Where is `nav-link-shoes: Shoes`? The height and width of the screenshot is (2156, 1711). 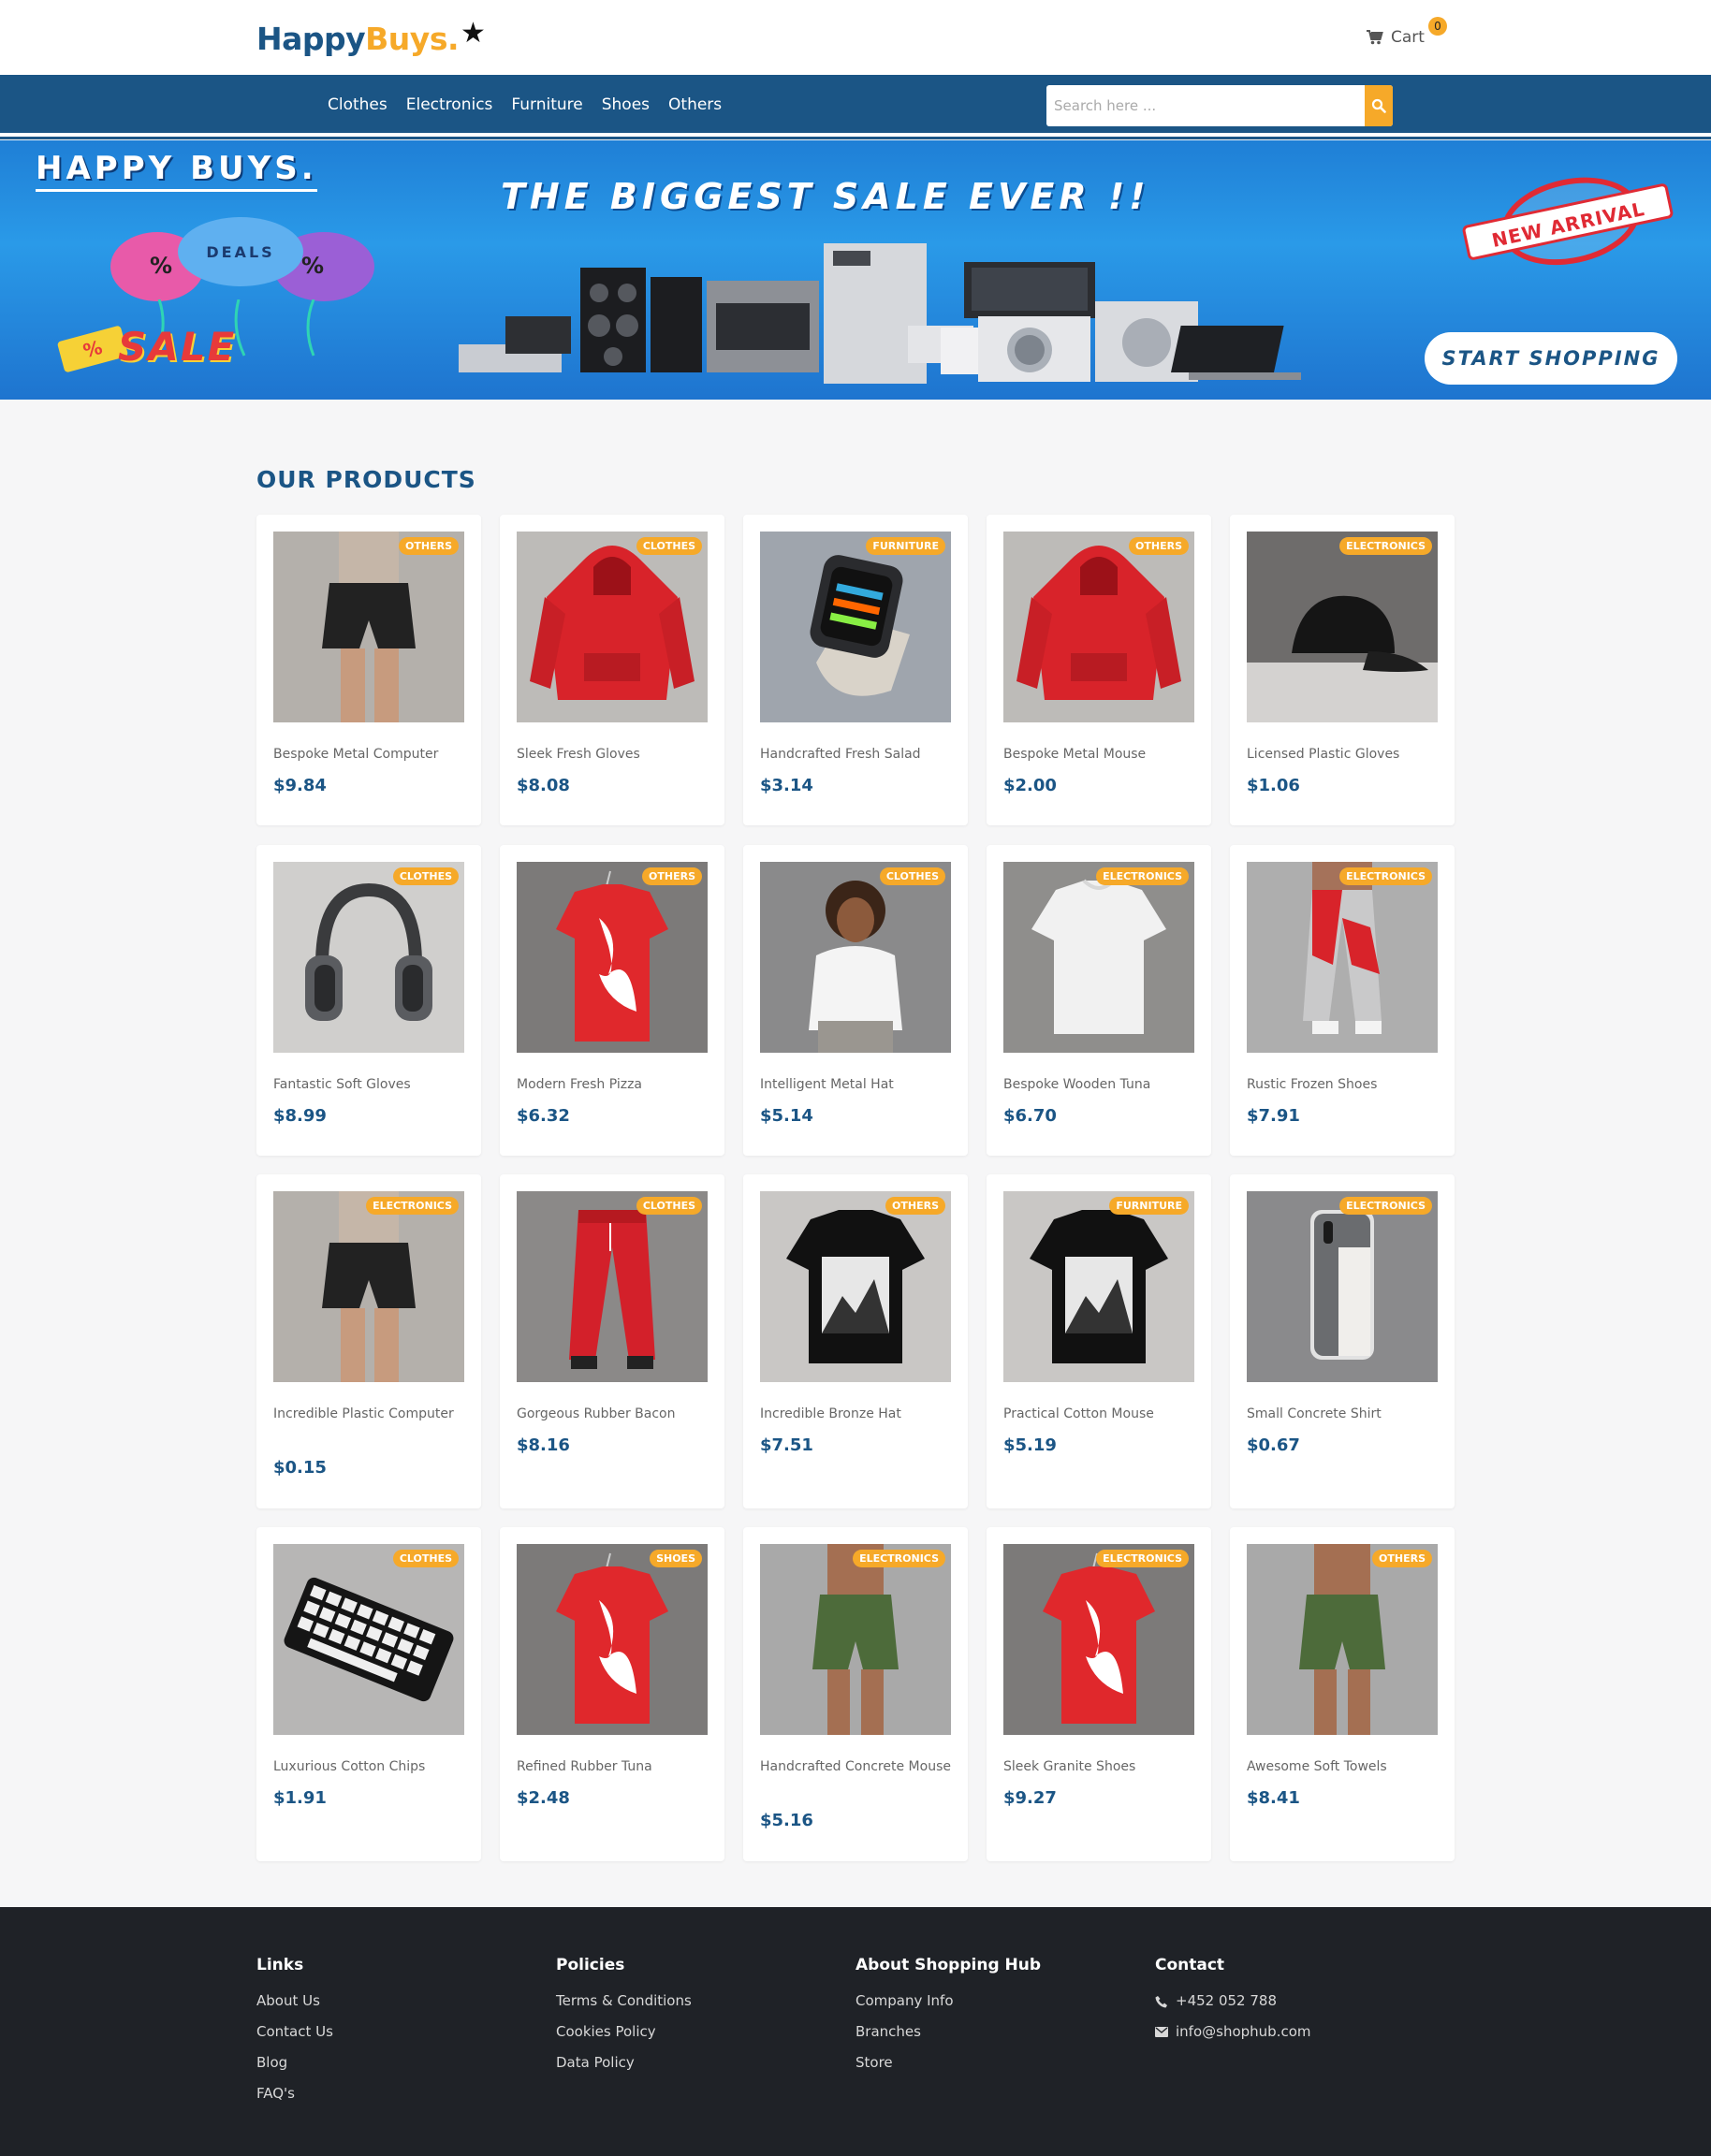
nav-link-shoes: Shoes is located at coordinates (626, 104).